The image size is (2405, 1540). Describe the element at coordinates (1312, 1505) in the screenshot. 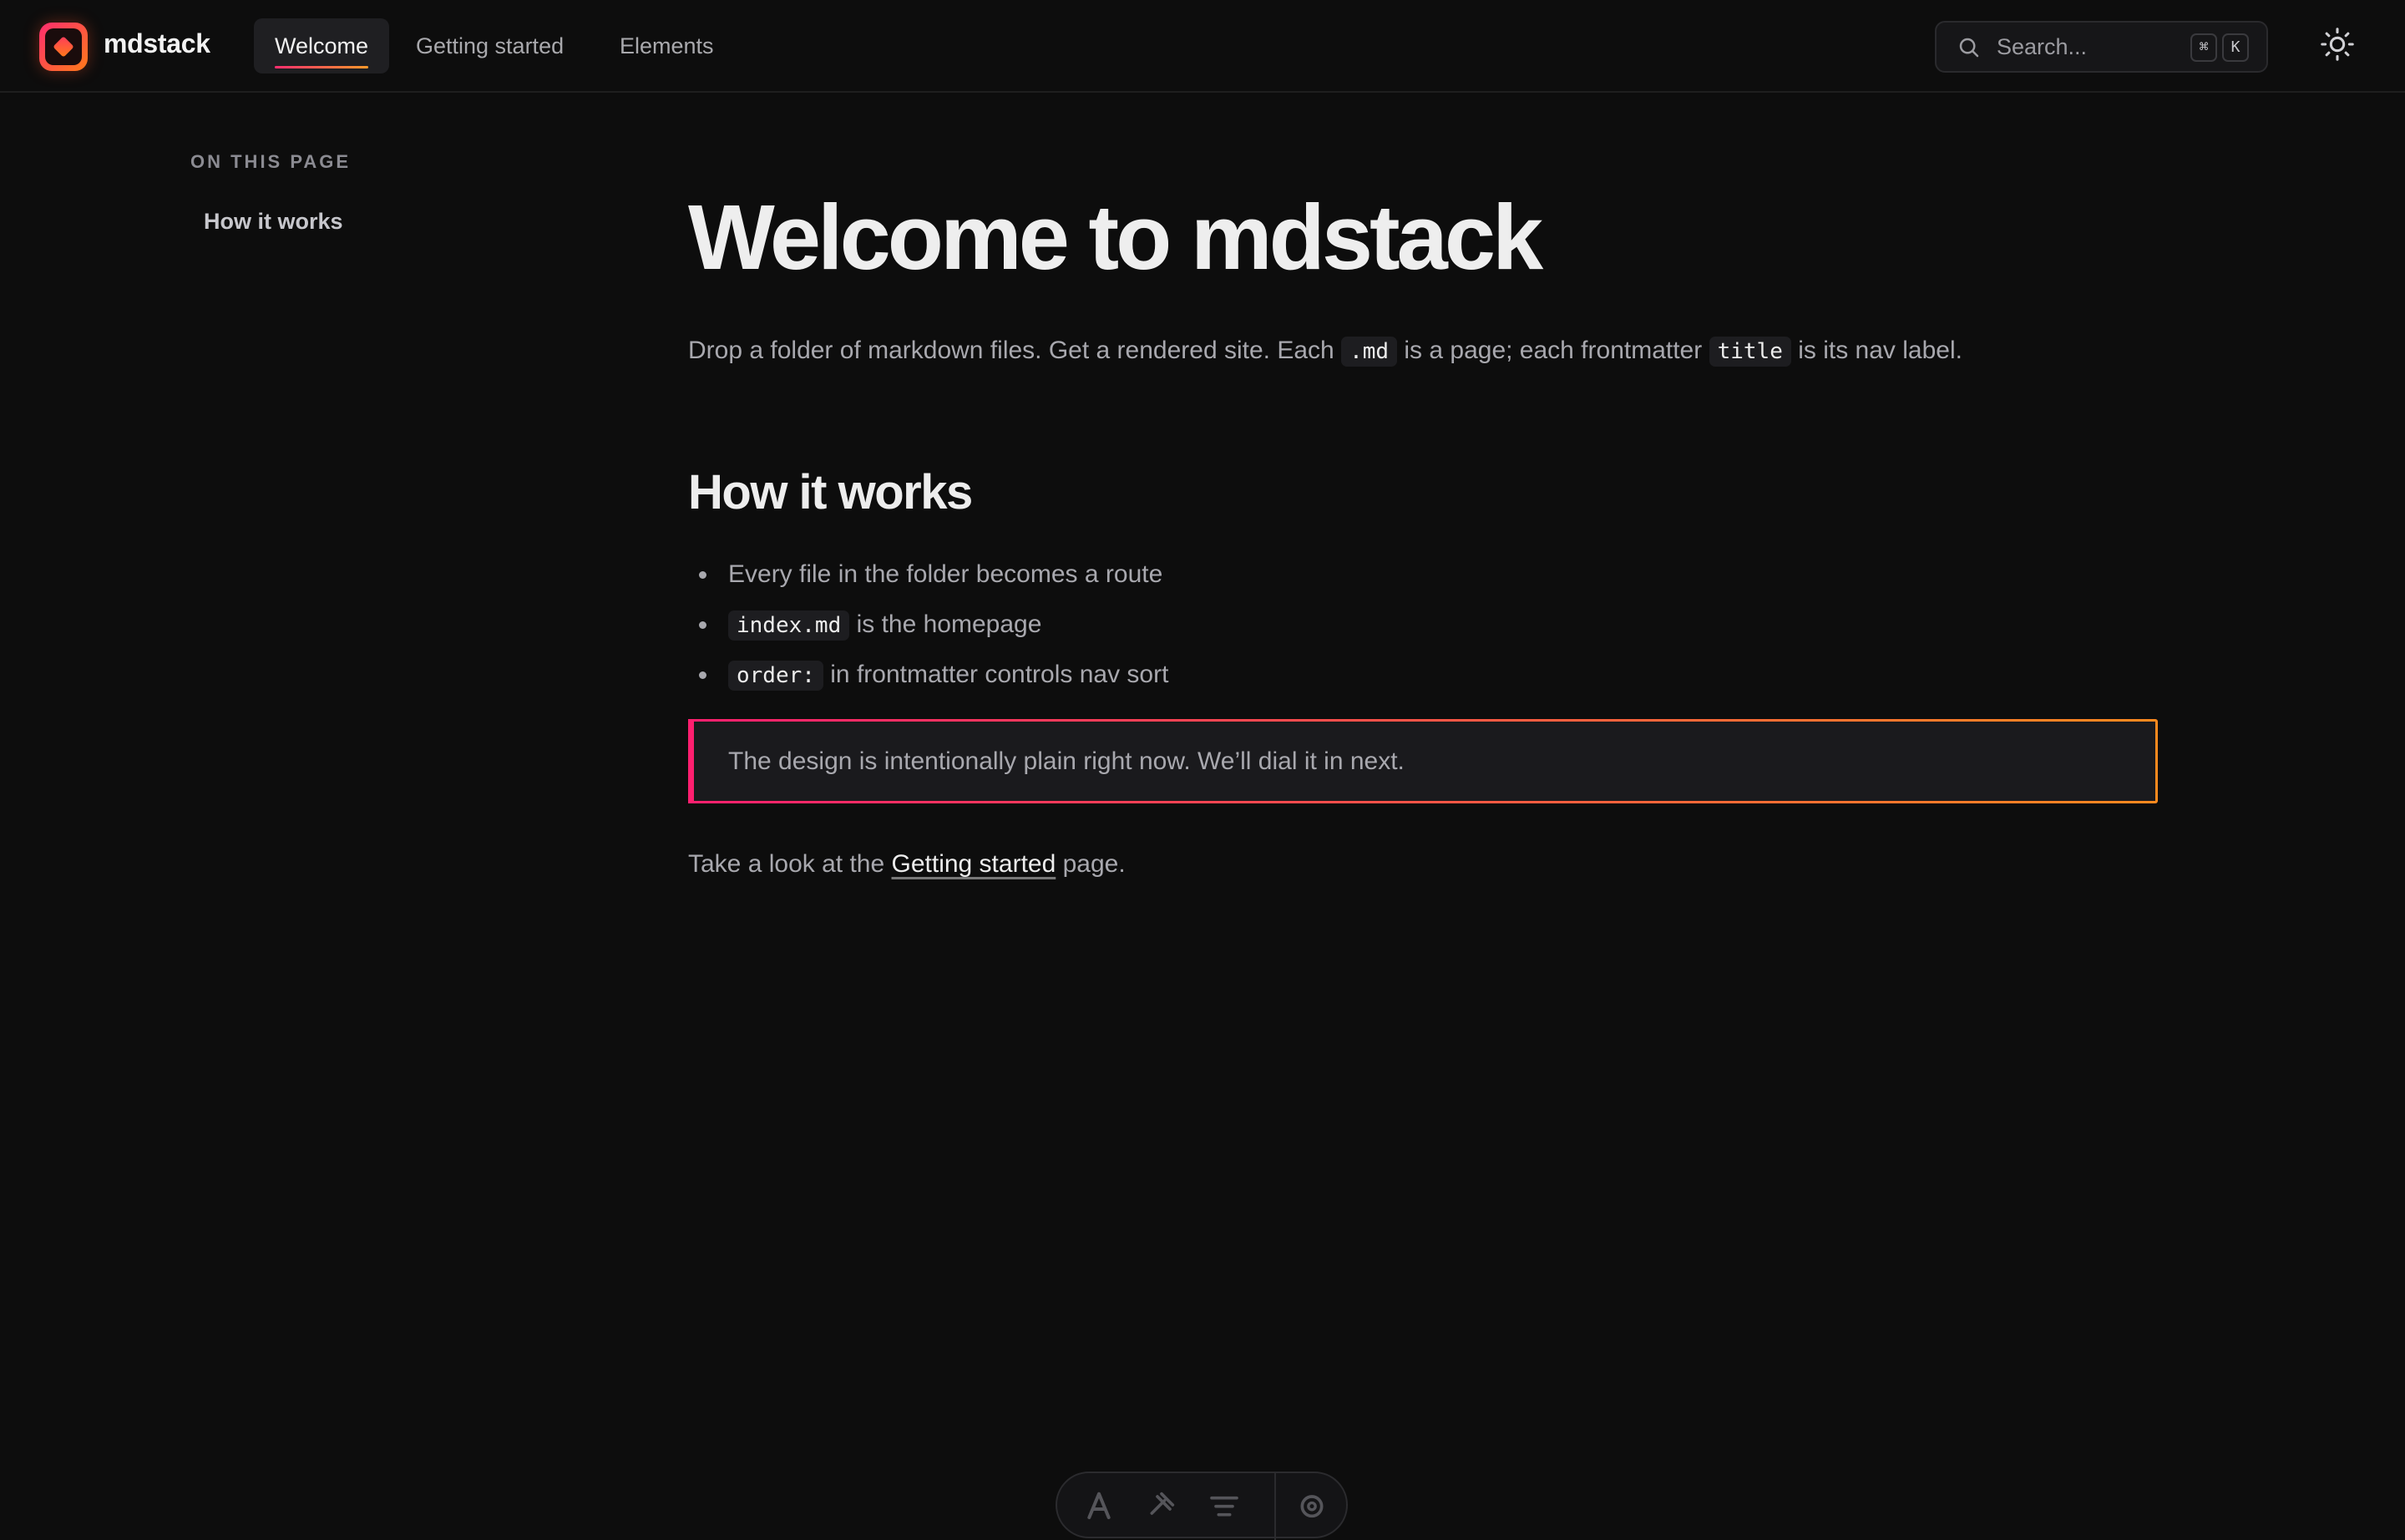

I see `gear-icon` at that location.